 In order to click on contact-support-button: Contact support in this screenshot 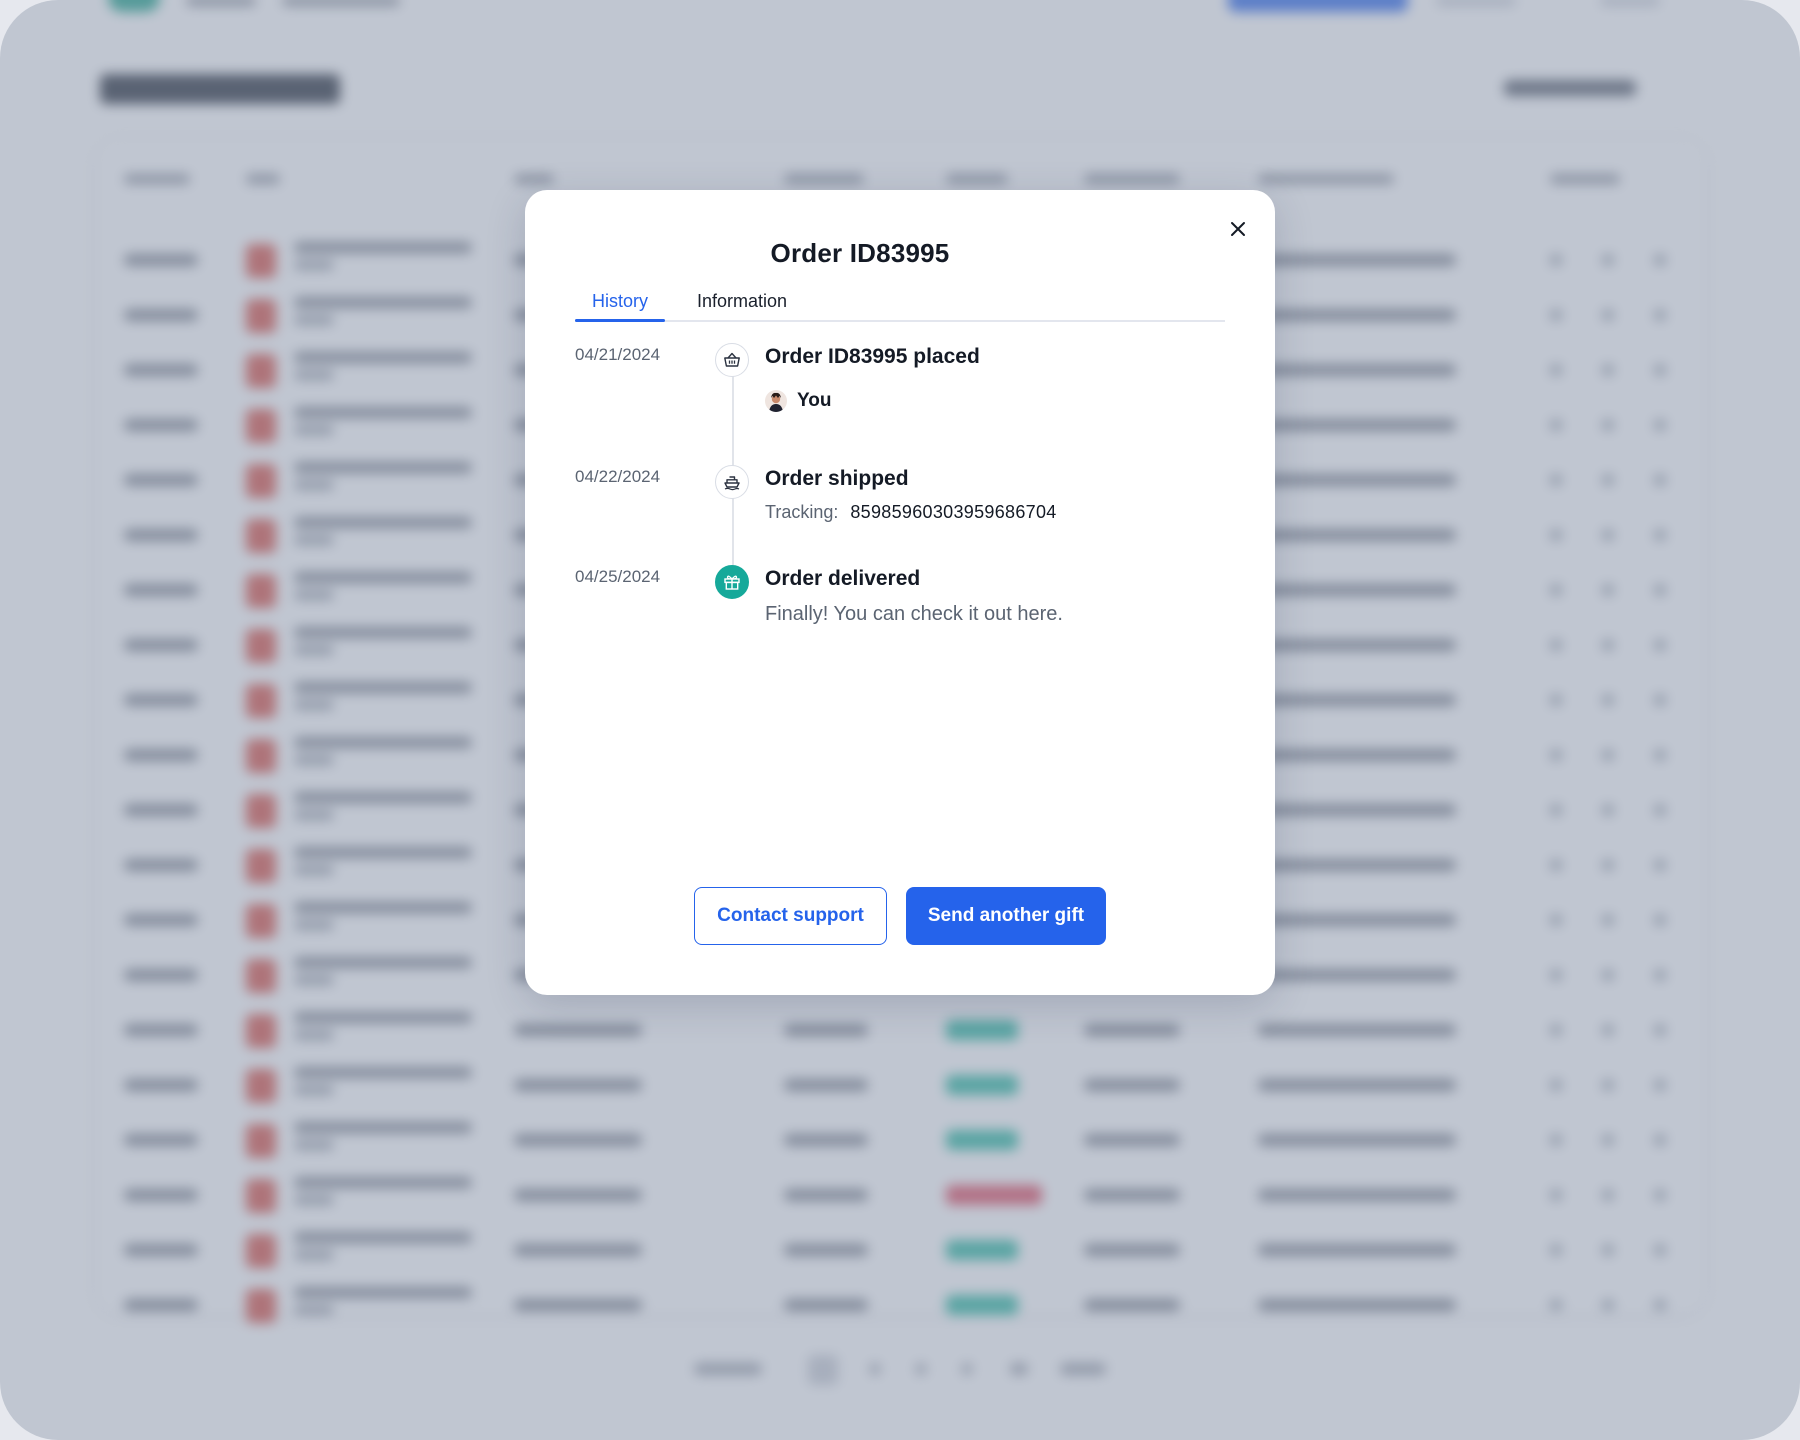, I will do `click(790, 916)`.